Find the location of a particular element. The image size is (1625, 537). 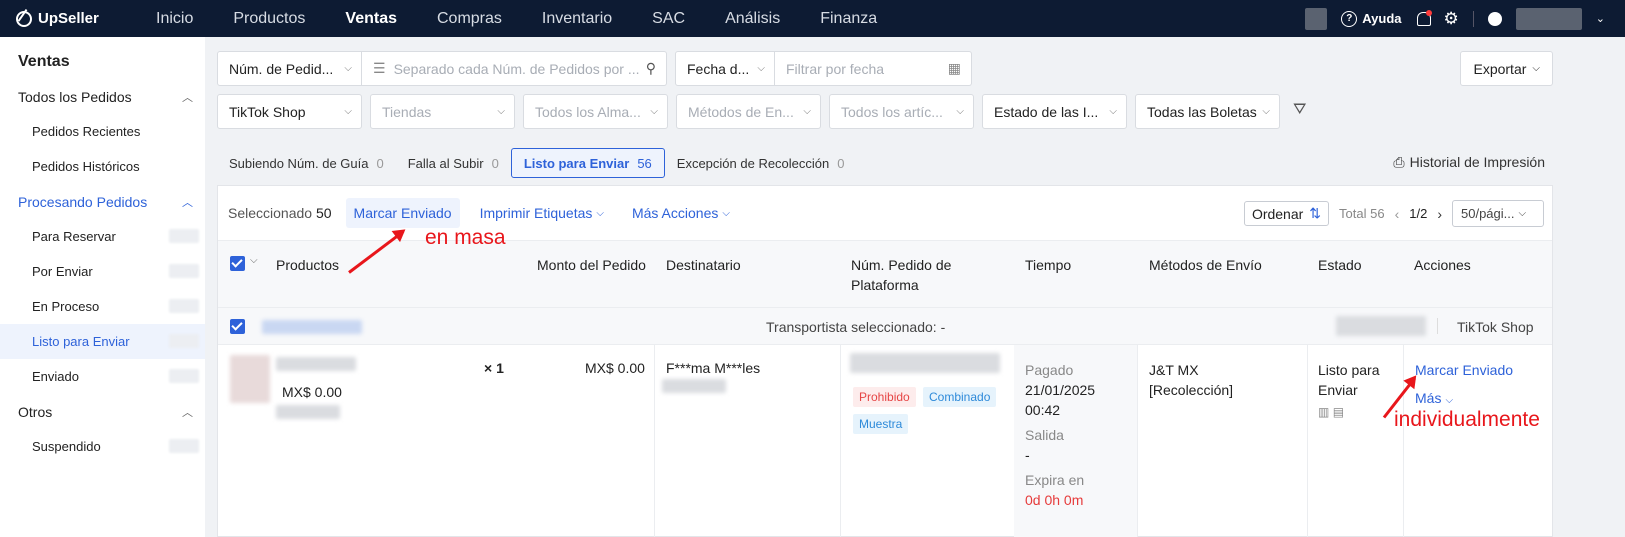

chevron-down-icon: ⌄ is located at coordinates (1600, 18).